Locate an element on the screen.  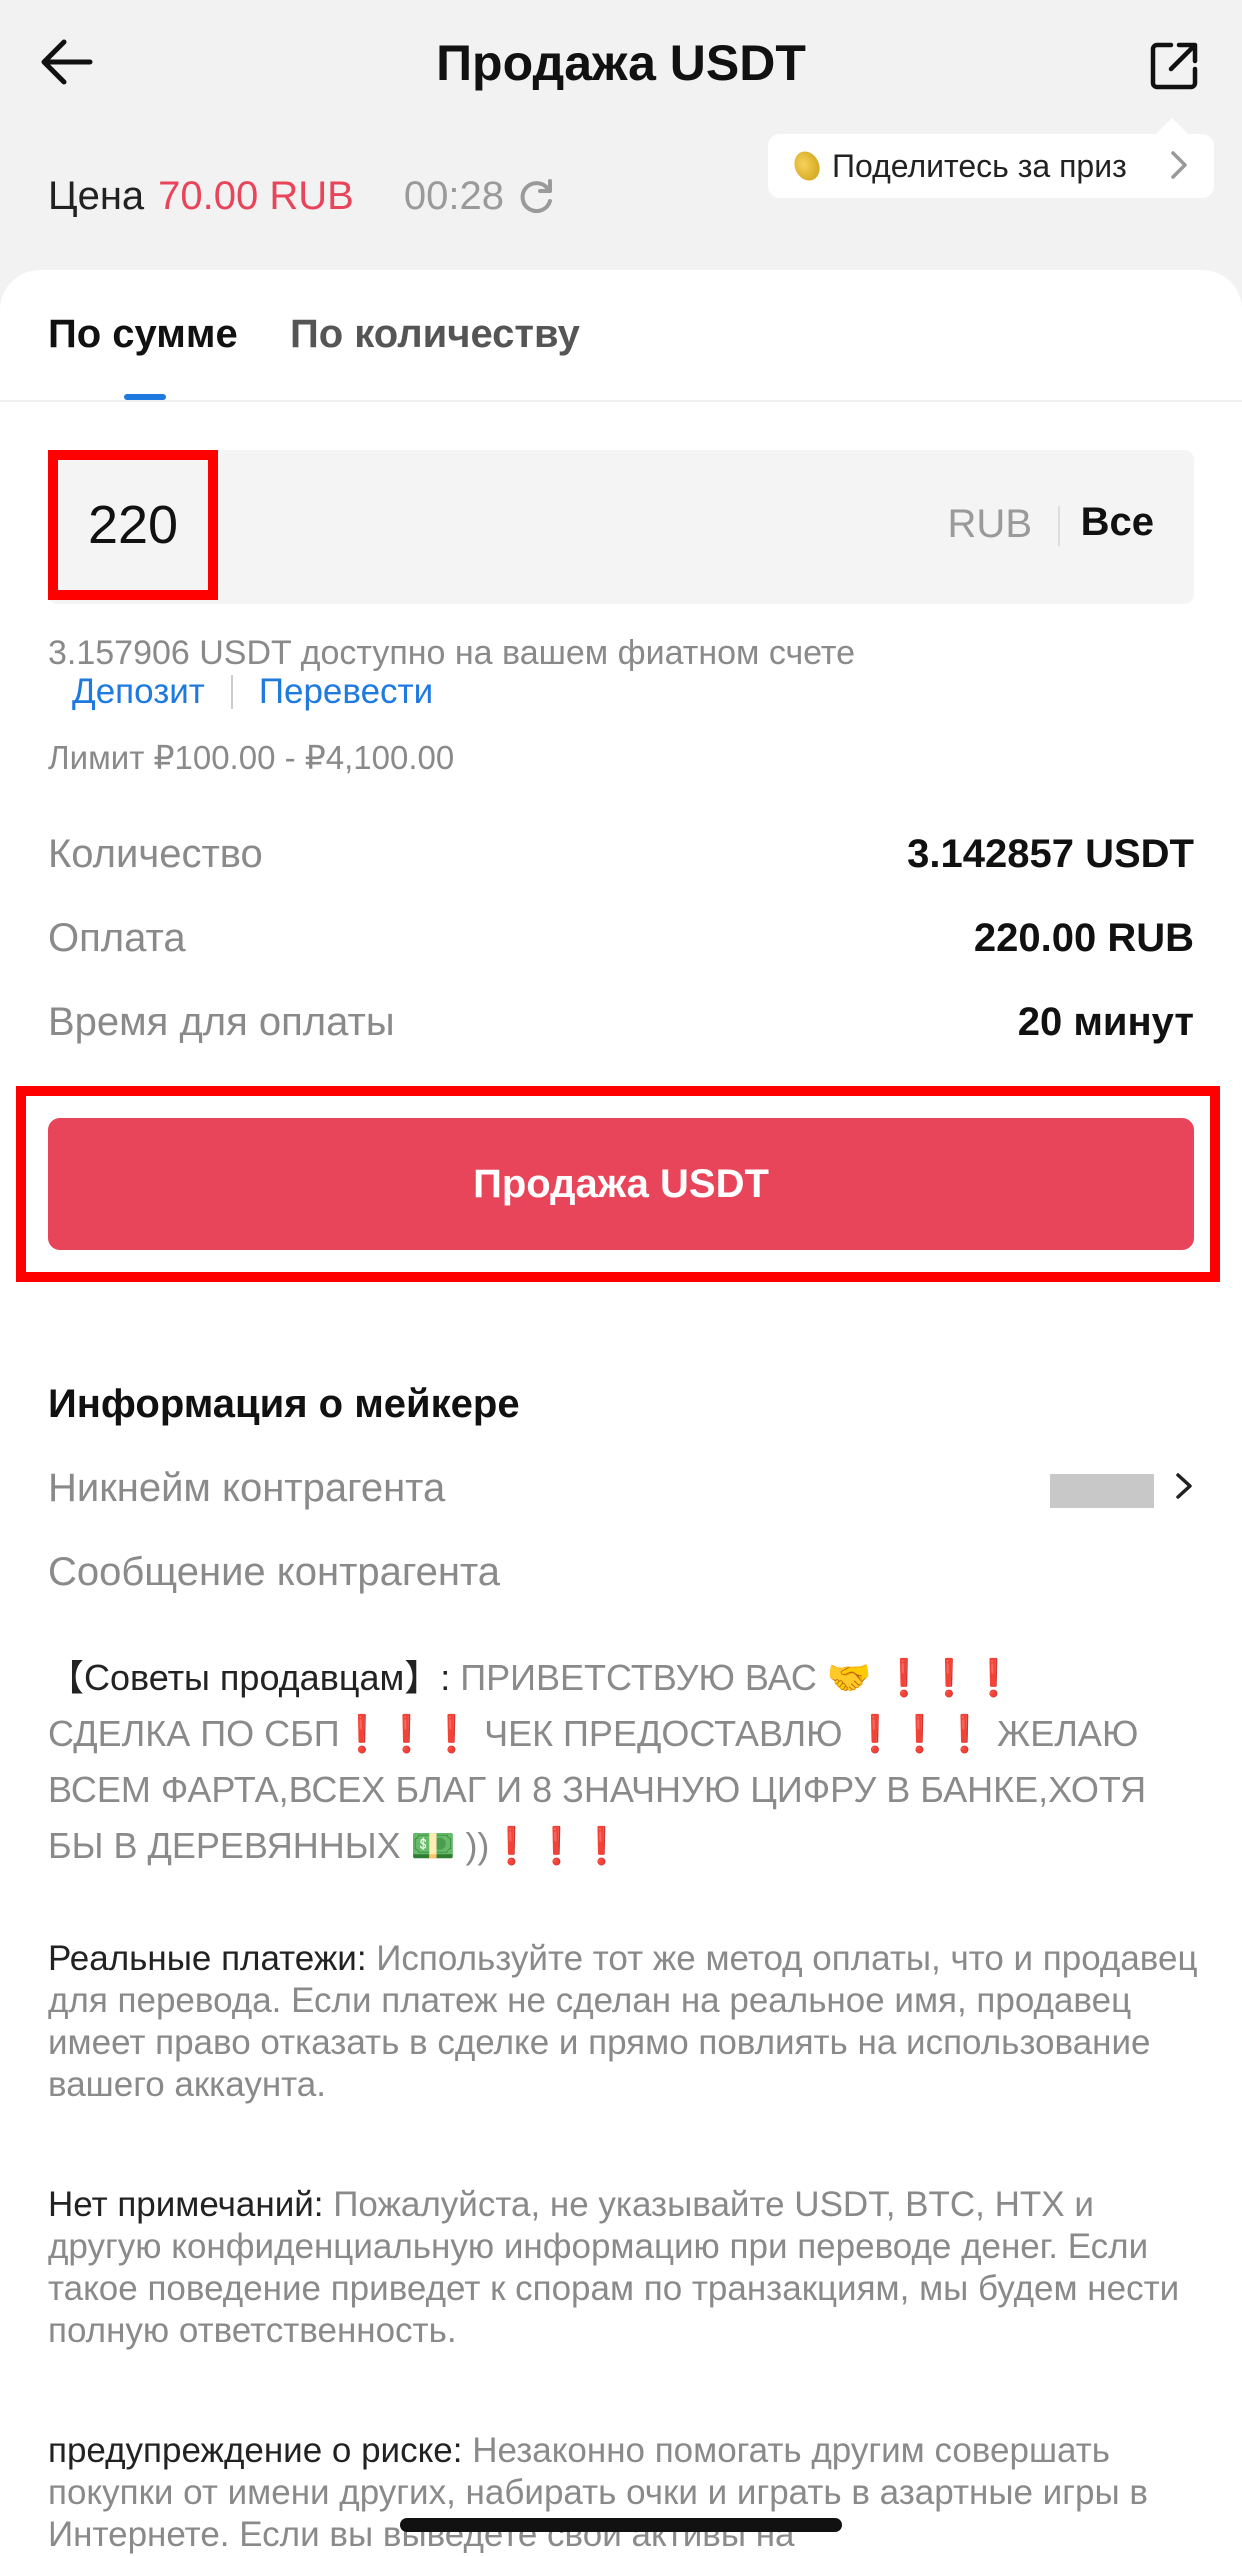
notice-label: предупреждение о риске: is located at coordinates (255, 2450).